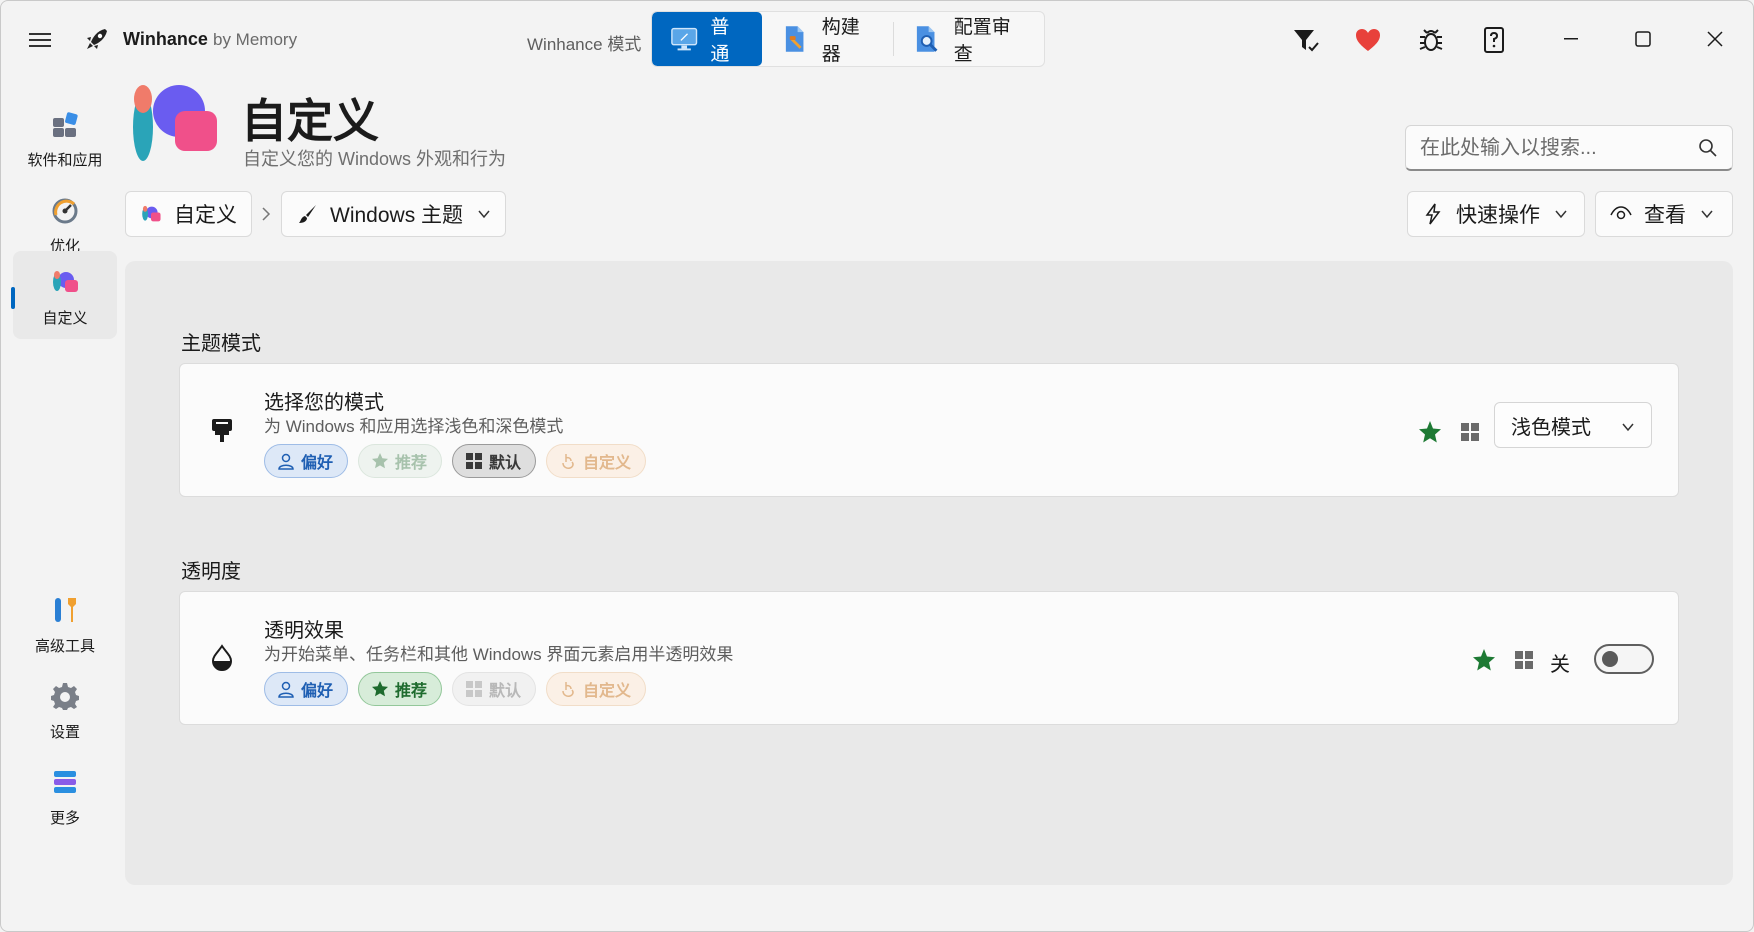  I want to click on mode-builder-button: 构建器, so click(827, 39).